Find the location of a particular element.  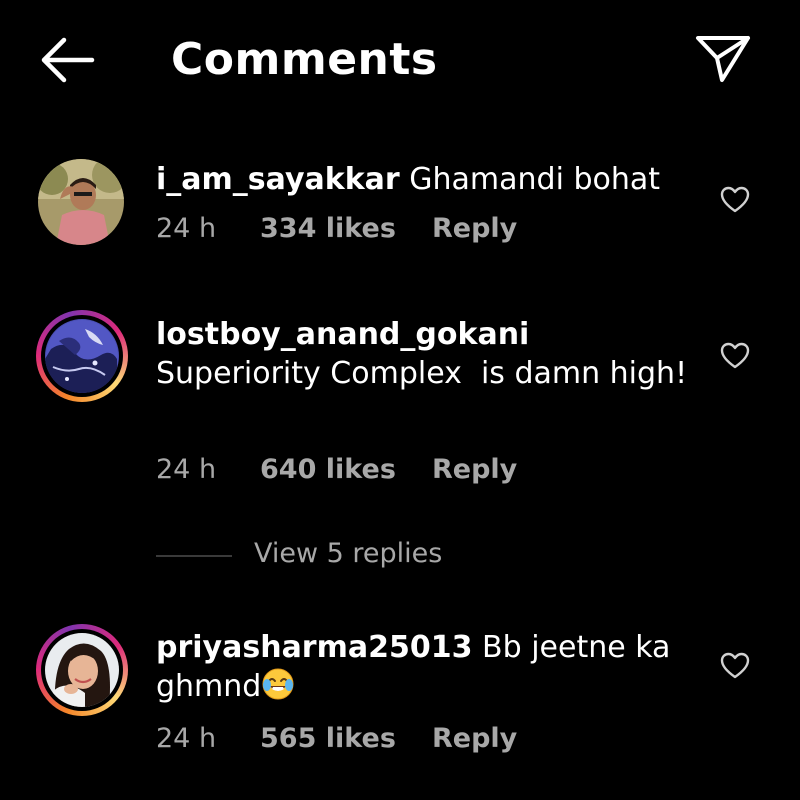

comment-body: Superiority Complex is damn high! is located at coordinates (422, 373).